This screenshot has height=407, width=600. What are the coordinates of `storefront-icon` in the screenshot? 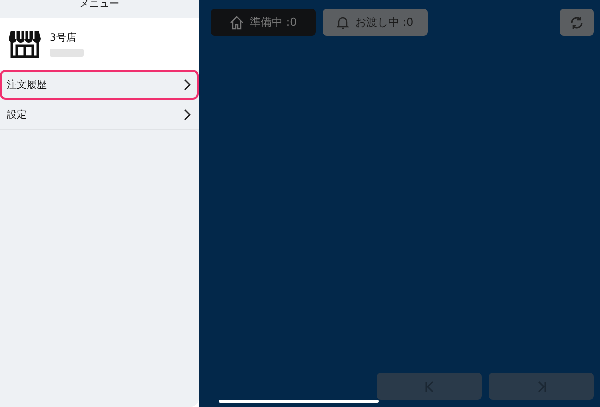 It's located at (25, 44).